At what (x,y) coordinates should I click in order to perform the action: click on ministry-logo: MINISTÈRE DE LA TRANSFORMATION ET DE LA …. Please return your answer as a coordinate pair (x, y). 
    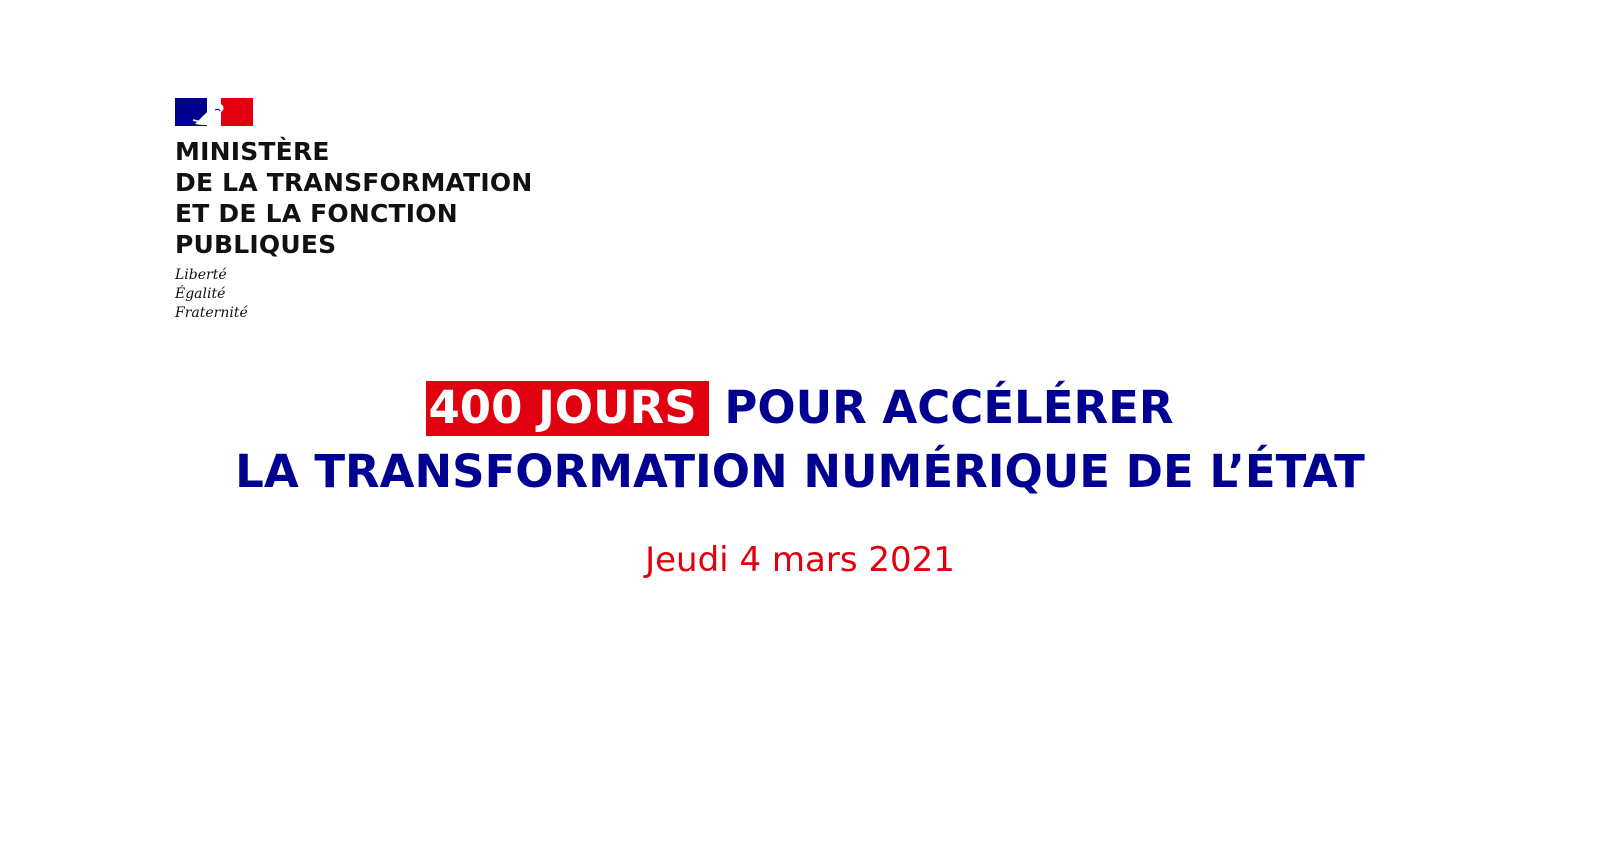
    Looking at the image, I should click on (354, 210).